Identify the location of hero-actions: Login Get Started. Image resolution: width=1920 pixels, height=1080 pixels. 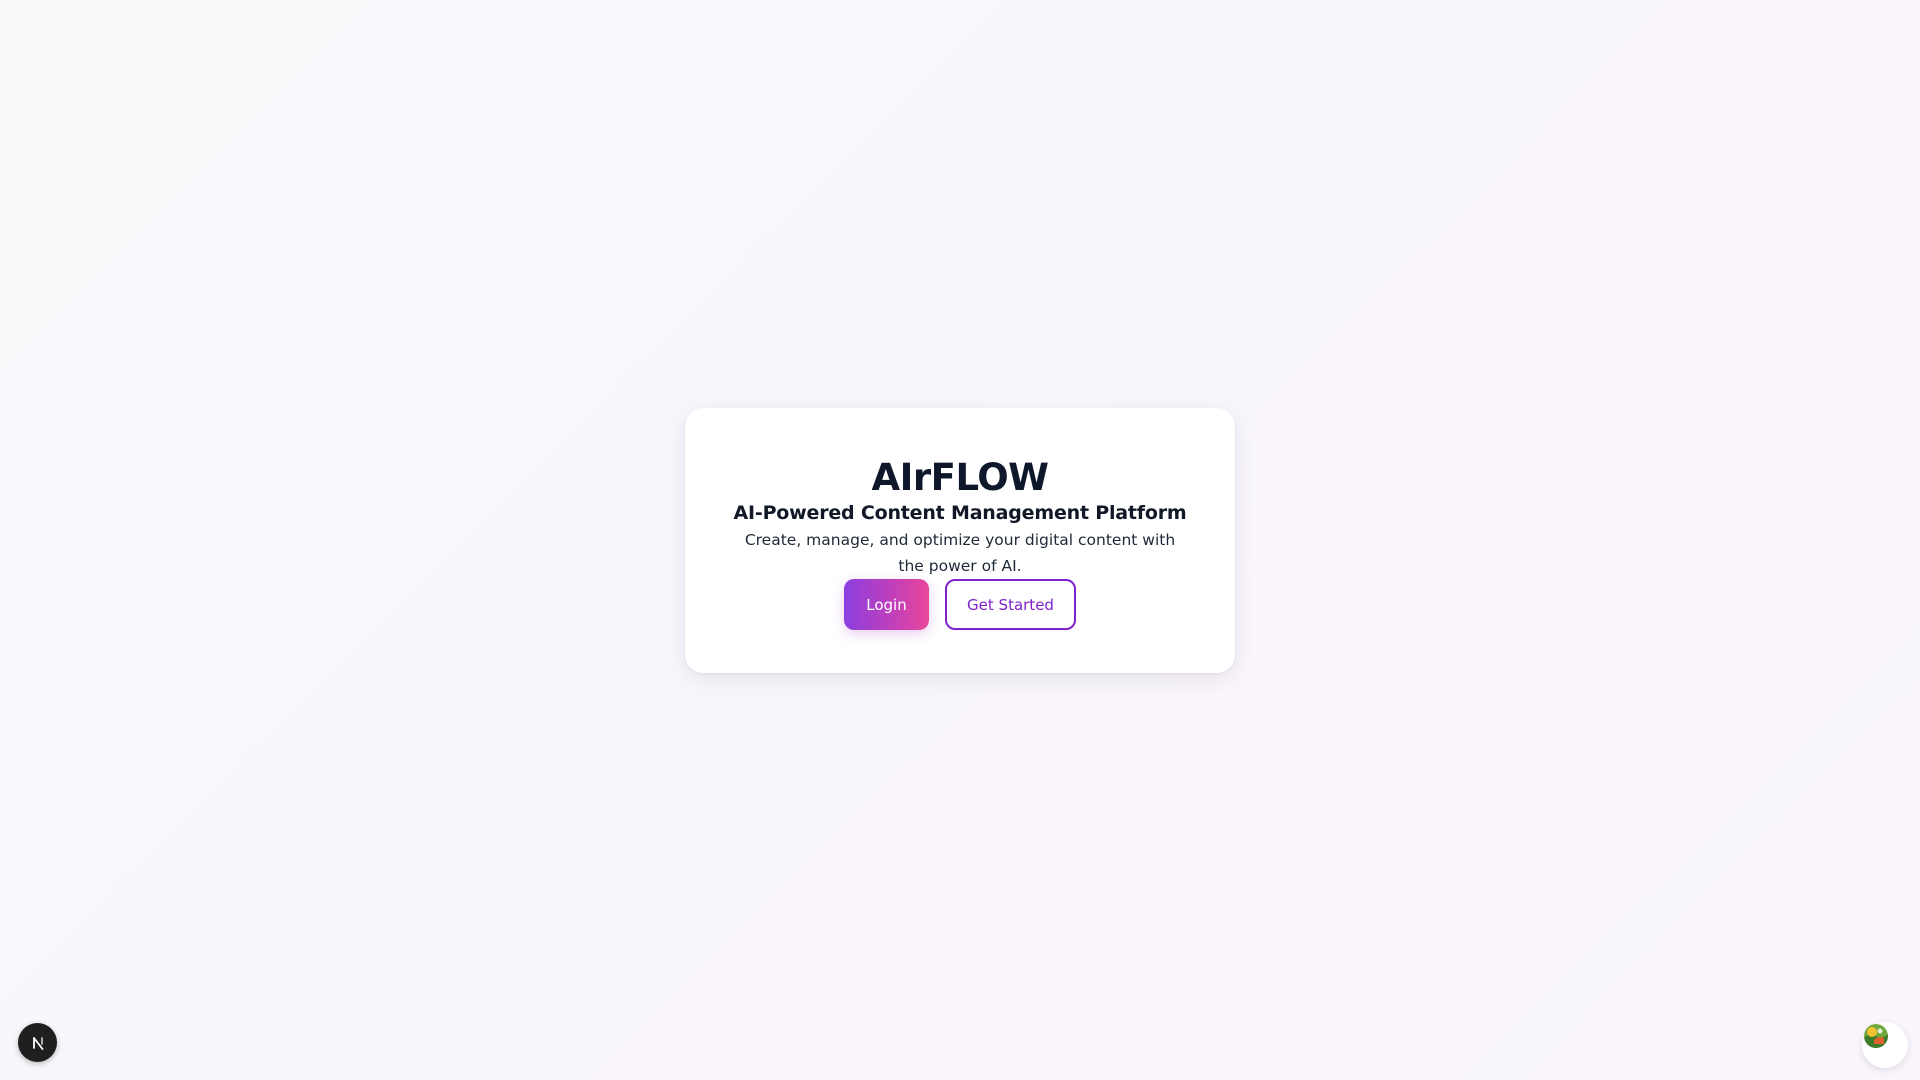
(960, 604).